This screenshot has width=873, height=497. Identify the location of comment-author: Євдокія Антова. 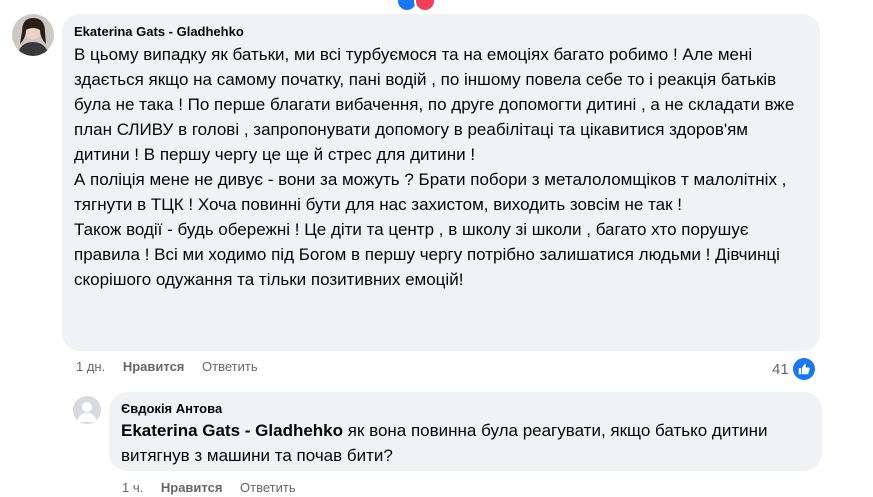
(465, 409).